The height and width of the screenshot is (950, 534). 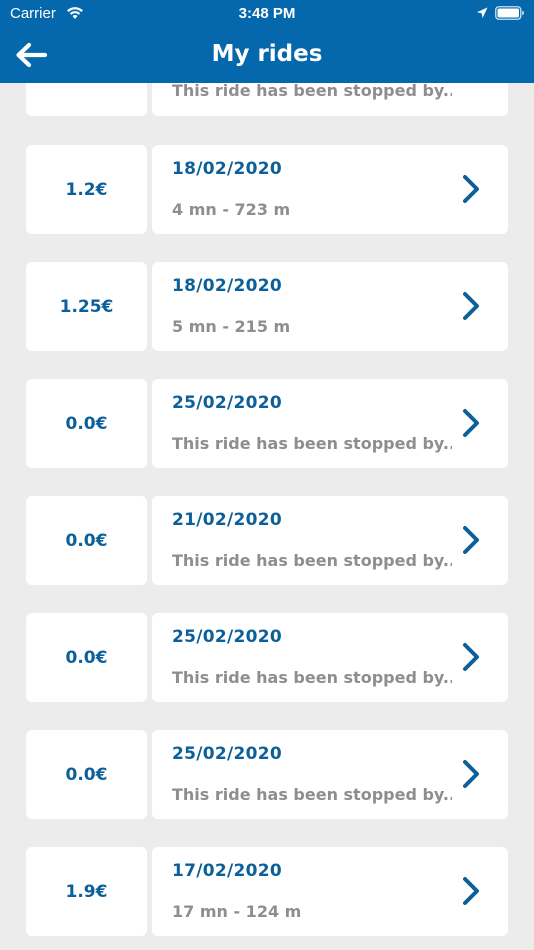 I want to click on ride-details: 17/02/2020 17 mn - 124 m, so click(x=330, y=891).